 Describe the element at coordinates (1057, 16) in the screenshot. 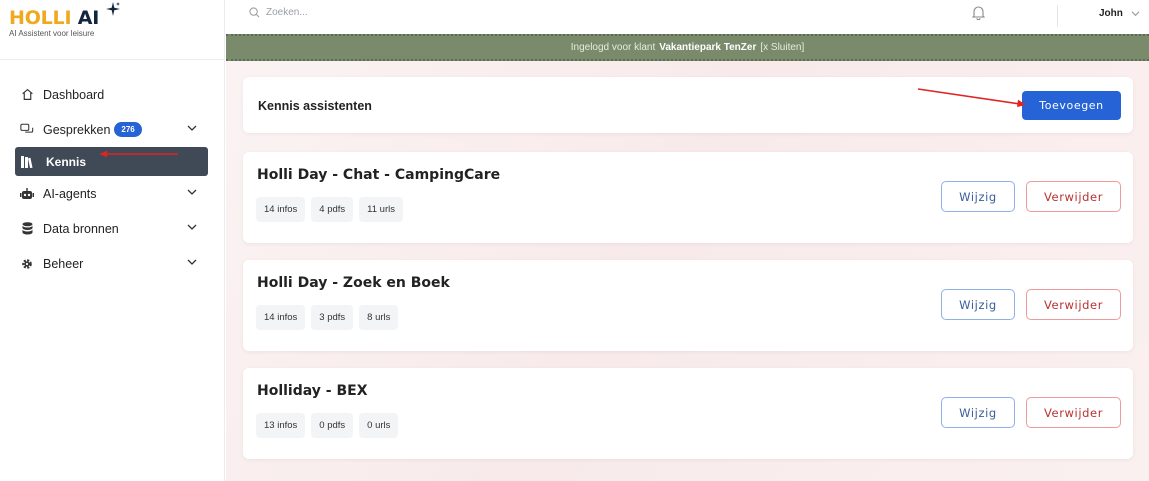

I see `topbar-divider` at that location.